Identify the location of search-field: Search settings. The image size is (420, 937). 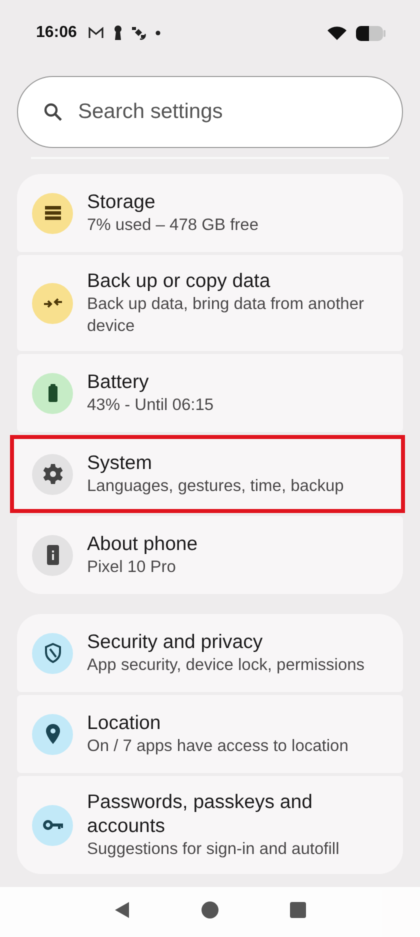
(210, 112).